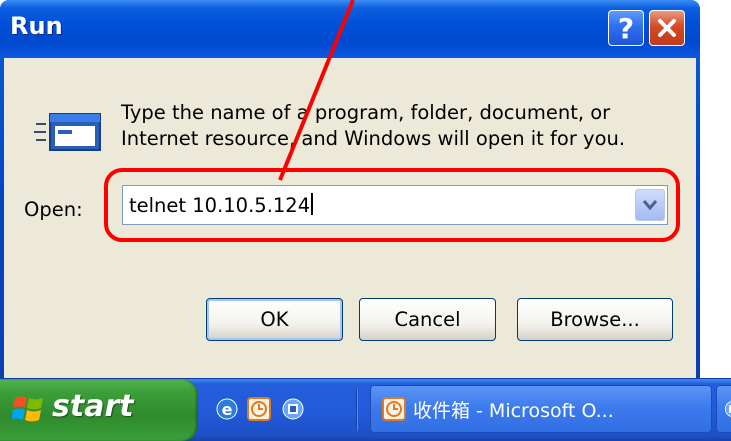 Image resolution: width=731 pixels, height=441 pixels. I want to click on close-icon, so click(667, 28).